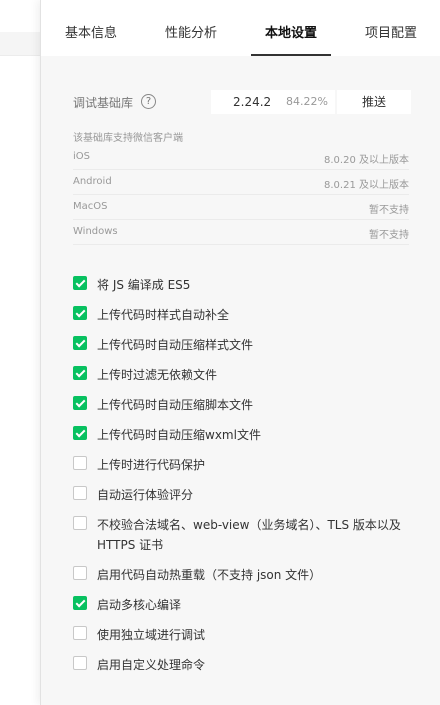 Image resolution: width=440 pixels, height=705 pixels. What do you see at coordinates (20, 44) in the screenshot?
I see `background-toolbar` at bounding box center [20, 44].